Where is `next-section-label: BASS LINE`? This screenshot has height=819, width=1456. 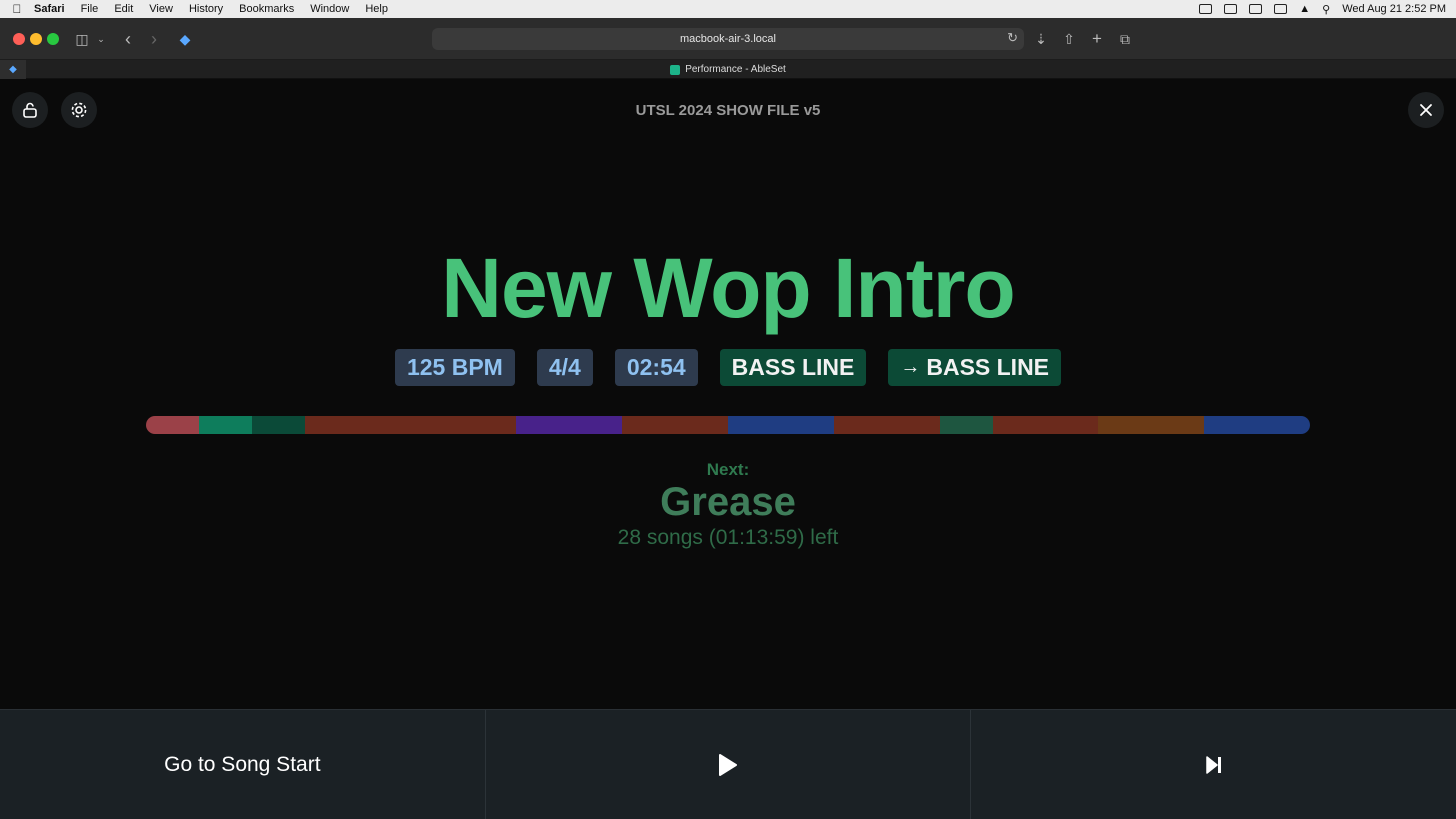
next-section-label: BASS LINE is located at coordinates (988, 367).